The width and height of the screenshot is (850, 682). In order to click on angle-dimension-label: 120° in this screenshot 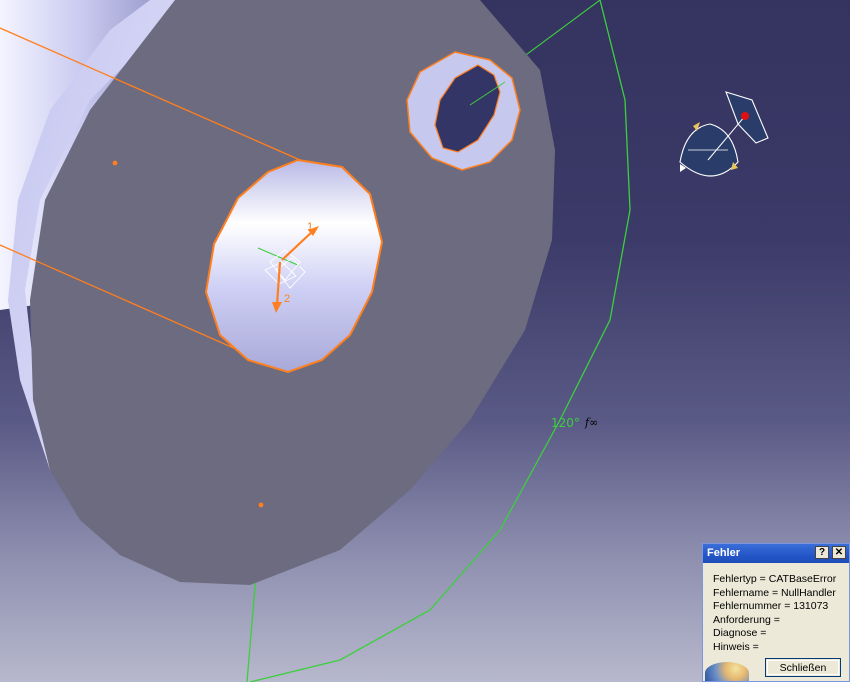, I will do `click(565, 423)`.